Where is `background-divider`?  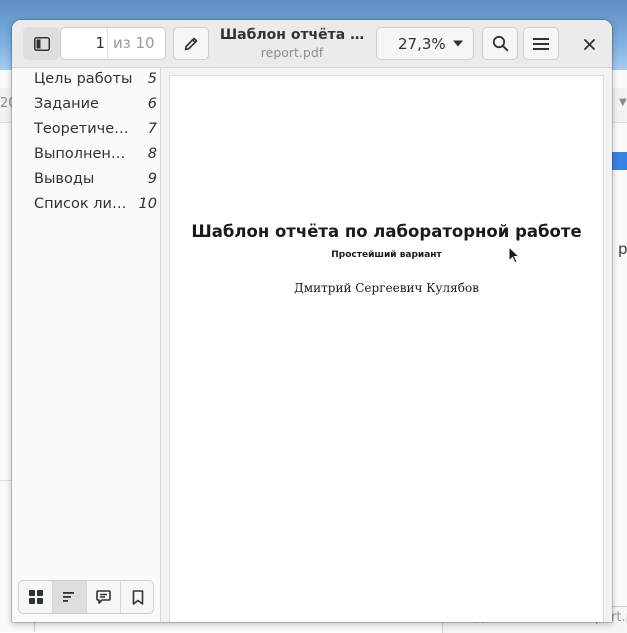 background-divider is located at coordinates (6, 480).